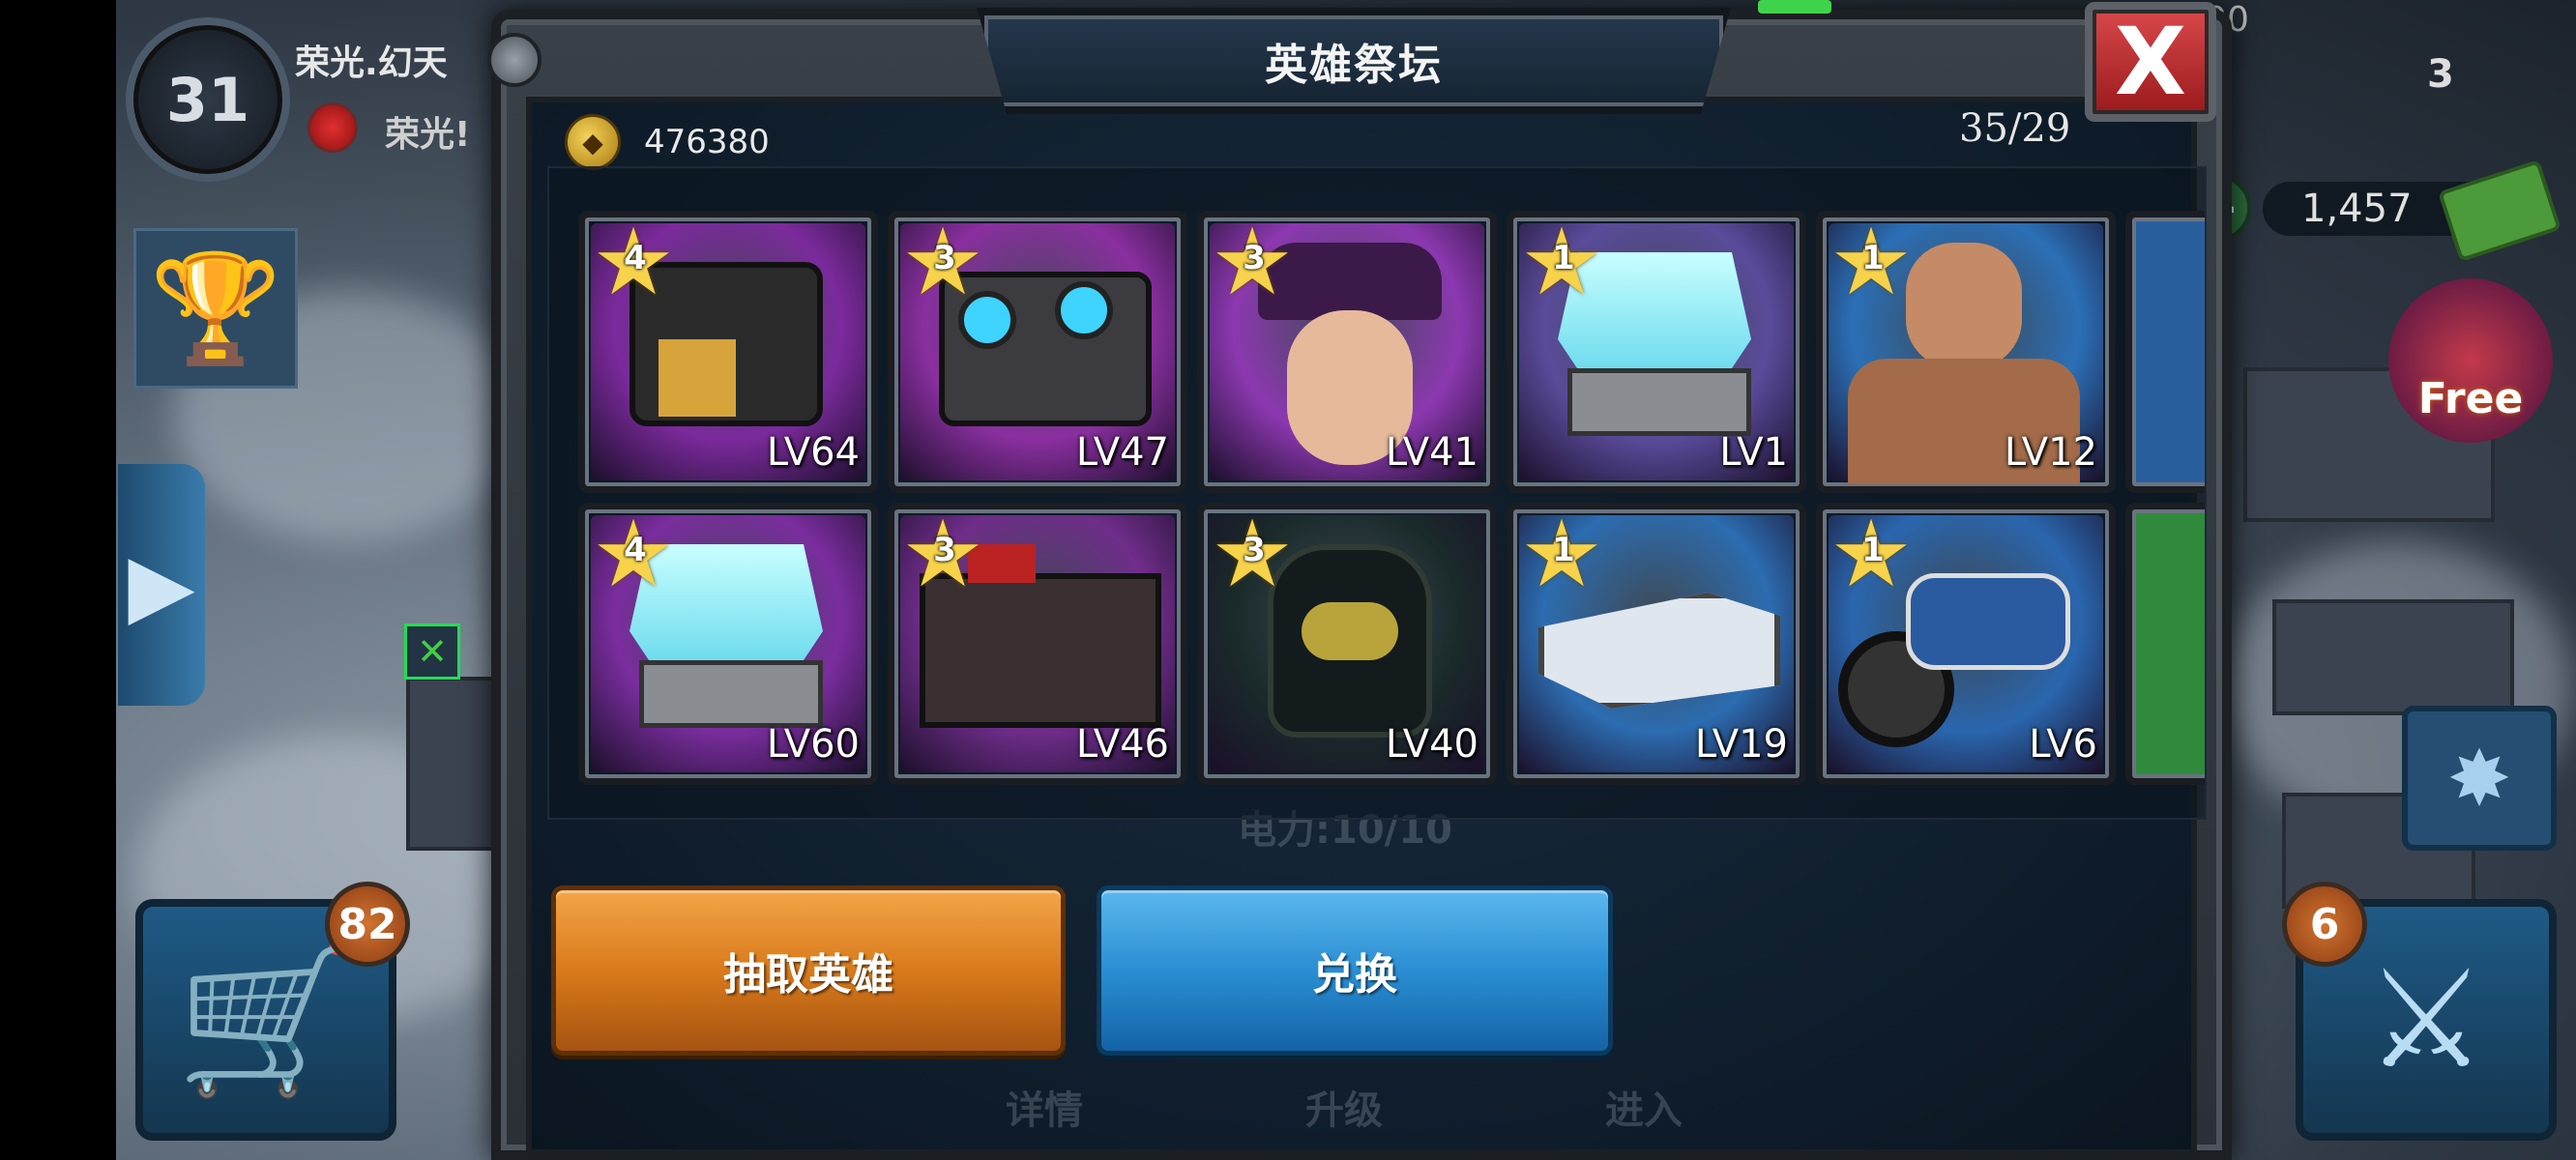 The image size is (2576, 1160). Describe the element at coordinates (1644, 1111) in the screenshot. I see `background-enter-text: 进入` at that location.